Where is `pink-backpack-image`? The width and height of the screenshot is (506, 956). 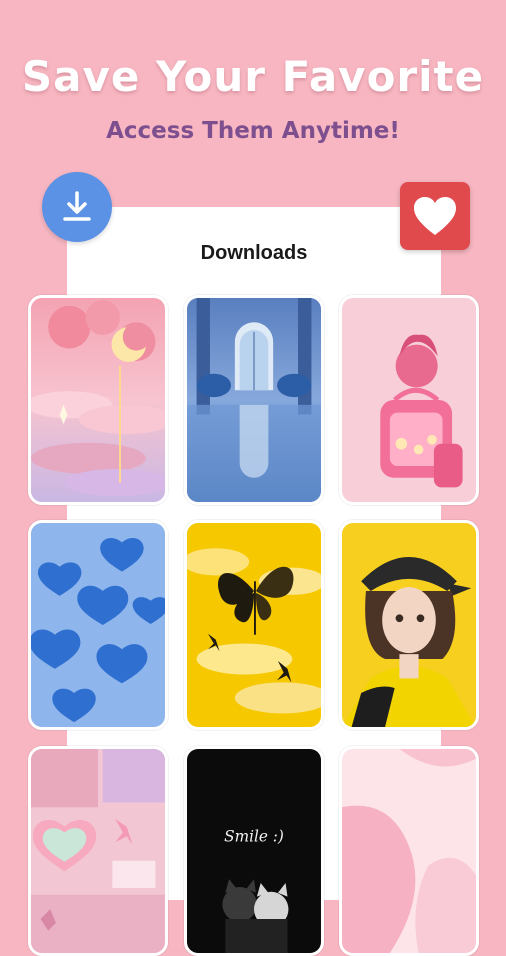 pink-backpack-image is located at coordinates (409, 400).